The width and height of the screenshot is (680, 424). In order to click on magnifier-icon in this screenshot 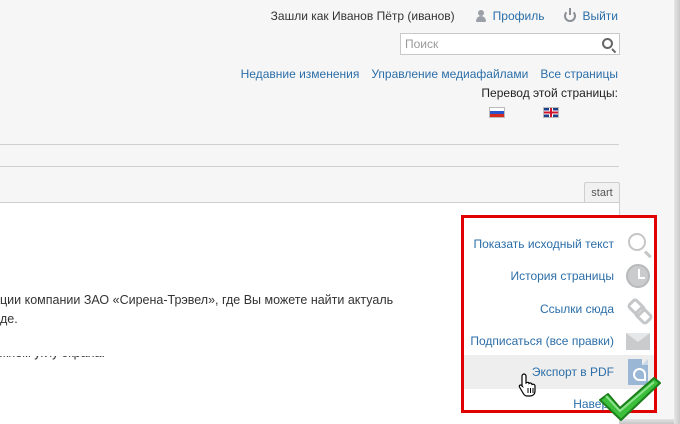, I will do `click(637, 242)`.